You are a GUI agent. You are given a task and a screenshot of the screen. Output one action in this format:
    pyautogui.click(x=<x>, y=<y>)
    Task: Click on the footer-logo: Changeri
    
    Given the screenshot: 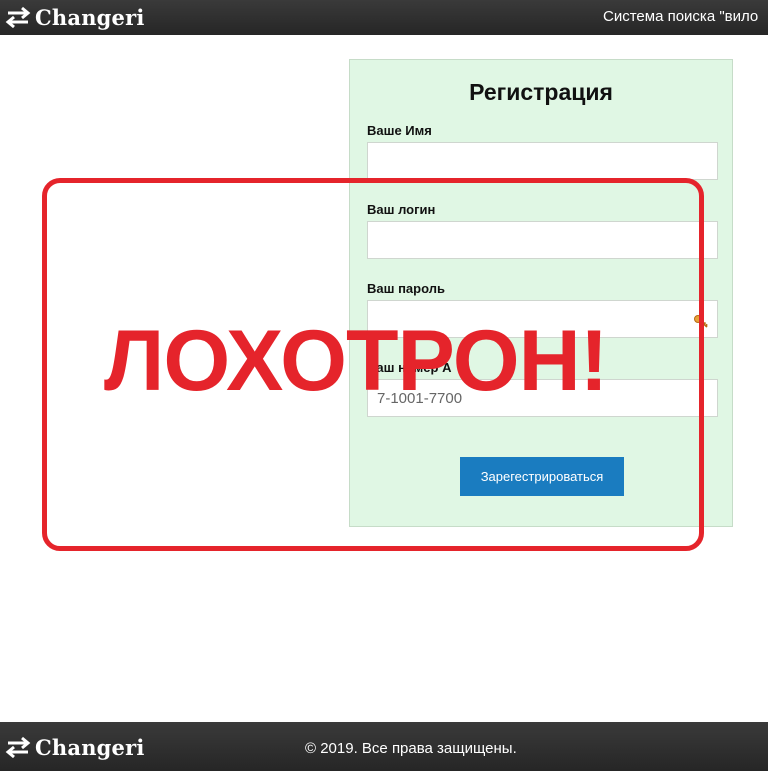 What is the action you would take?
    pyautogui.click(x=75, y=747)
    